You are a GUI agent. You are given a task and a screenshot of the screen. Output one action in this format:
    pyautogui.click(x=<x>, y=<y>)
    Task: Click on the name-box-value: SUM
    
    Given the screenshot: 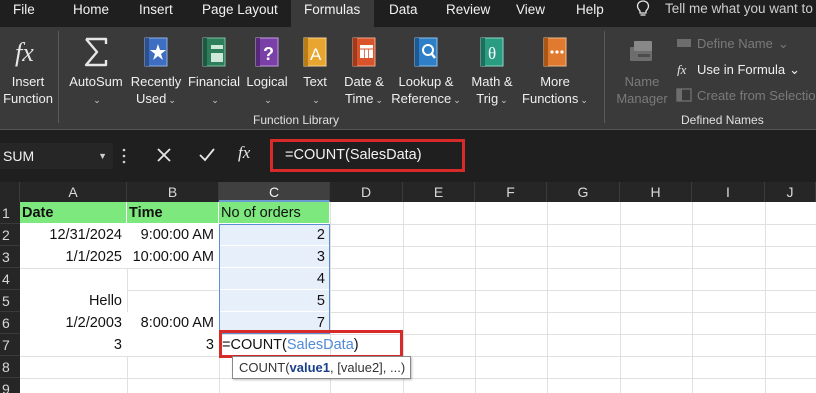 What is the action you would take?
    pyautogui.click(x=19, y=156)
    